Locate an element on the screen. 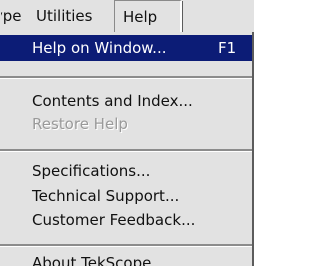  menu-type: Type is located at coordinates (11, 16).